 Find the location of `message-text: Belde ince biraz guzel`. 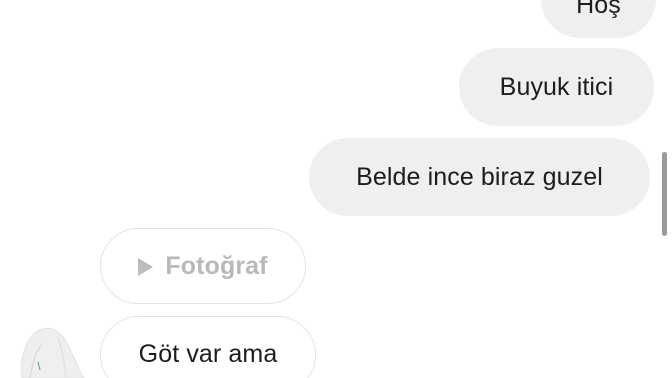

message-text: Belde ince biraz guzel is located at coordinates (479, 176).